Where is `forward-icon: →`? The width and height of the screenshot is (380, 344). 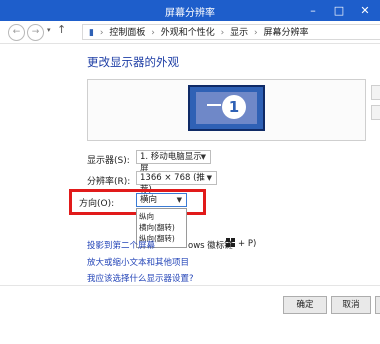
forward-icon: → is located at coordinates (35, 32).